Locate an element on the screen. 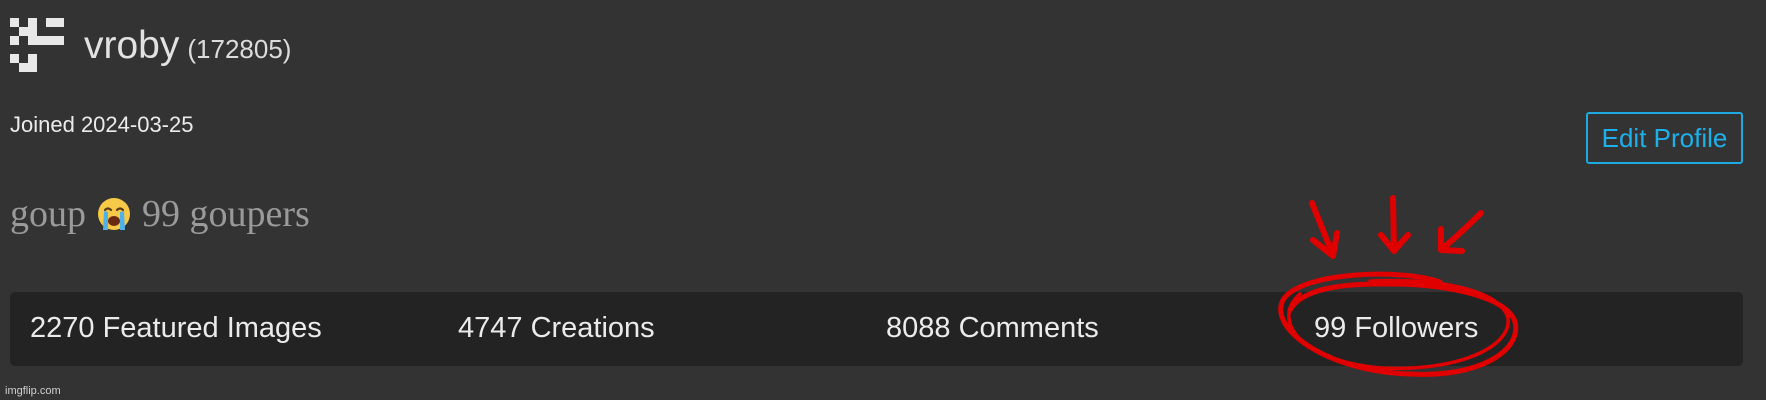 Image resolution: width=1766 pixels, height=400 pixels. joined-date: Joined 2024-03-25 is located at coordinates (102, 124).